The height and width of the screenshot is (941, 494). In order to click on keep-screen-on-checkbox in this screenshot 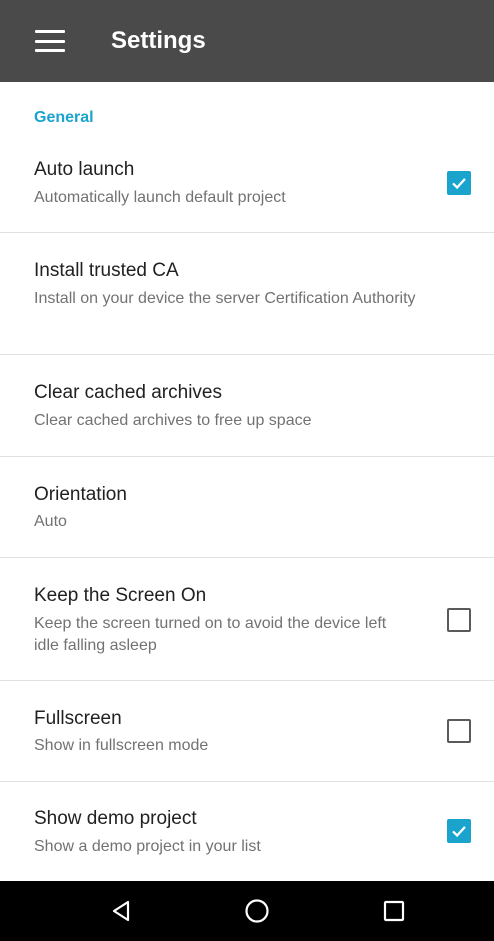, I will do `click(459, 620)`.